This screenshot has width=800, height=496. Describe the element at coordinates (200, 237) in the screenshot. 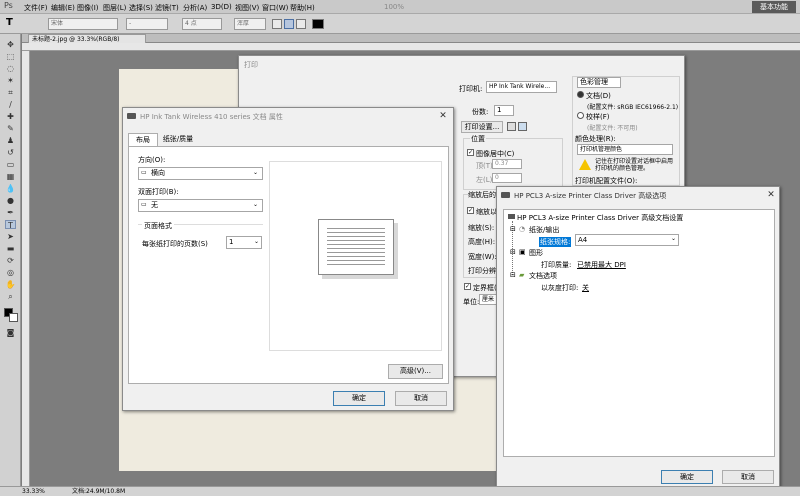

I see `page-format-group: 页面格式 每张纸打印的页数(S) 1 ⌄` at that location.